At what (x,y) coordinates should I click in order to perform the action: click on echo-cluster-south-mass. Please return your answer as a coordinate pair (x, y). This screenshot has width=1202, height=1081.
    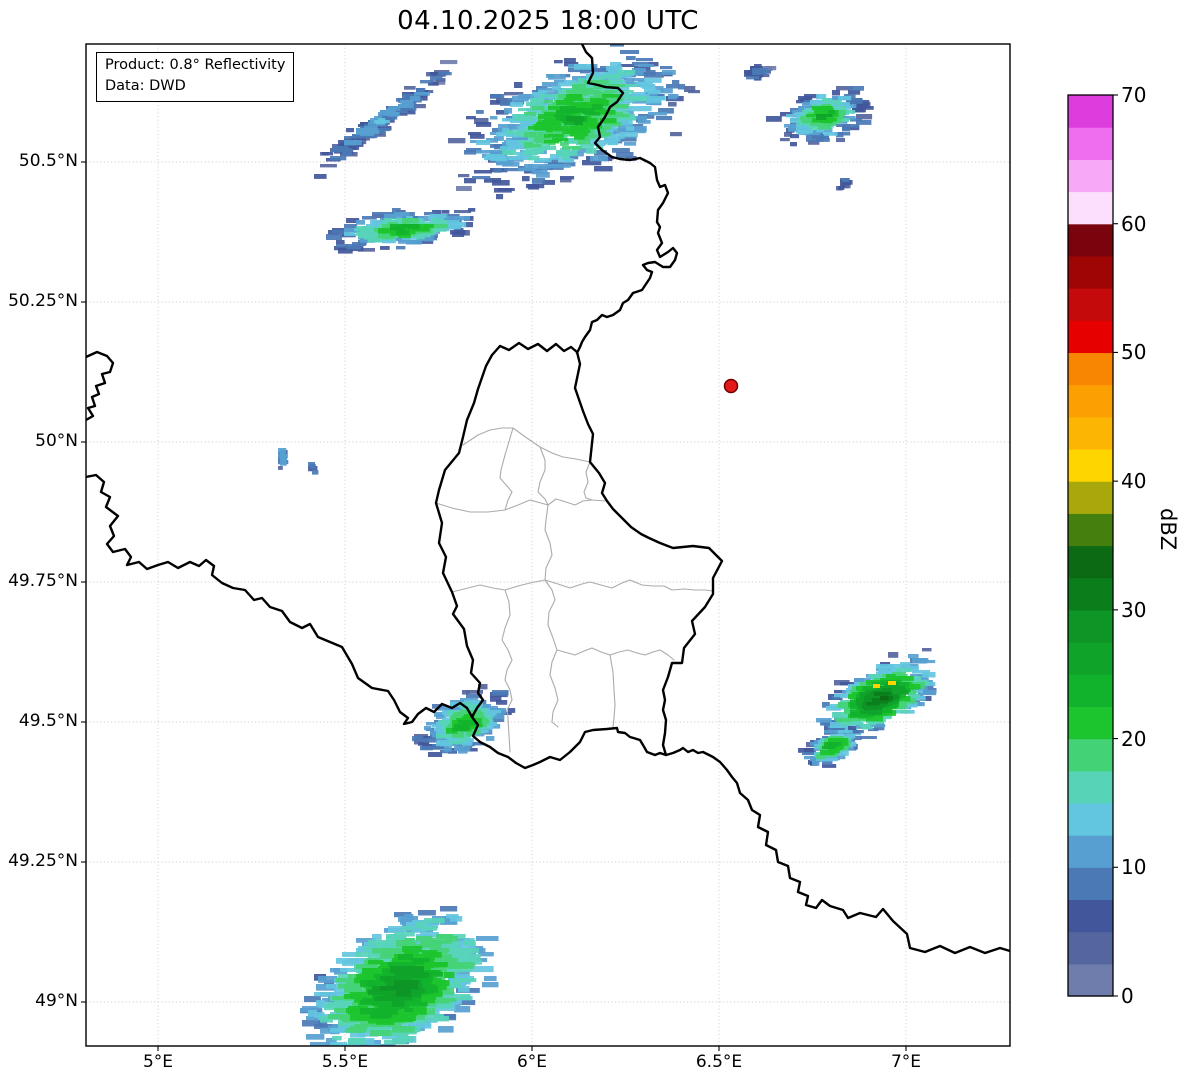
    Looking at the image, I should click on (399, 976).